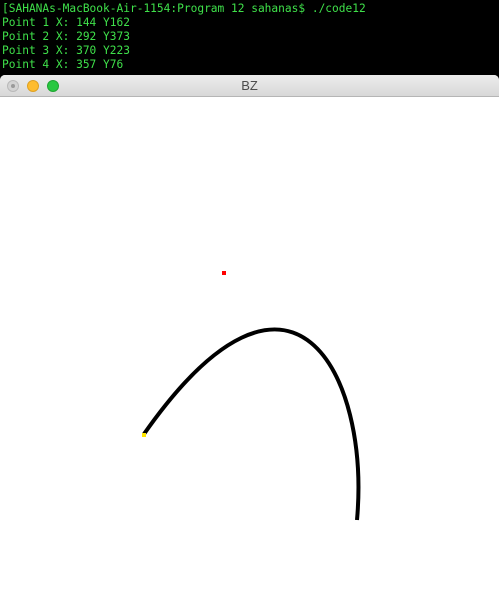  What do you see at coordinates (66, 22) in the screenshot?
I see `terminal-output-line: Point 1 X: 144 Y162` at bounding box center [66, 22].